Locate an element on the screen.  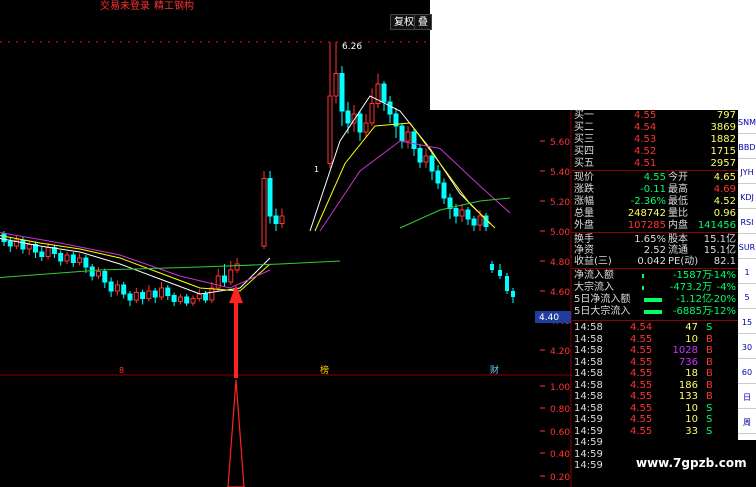
price-tick-label: 5.60 is located at coordinates (560, 143).